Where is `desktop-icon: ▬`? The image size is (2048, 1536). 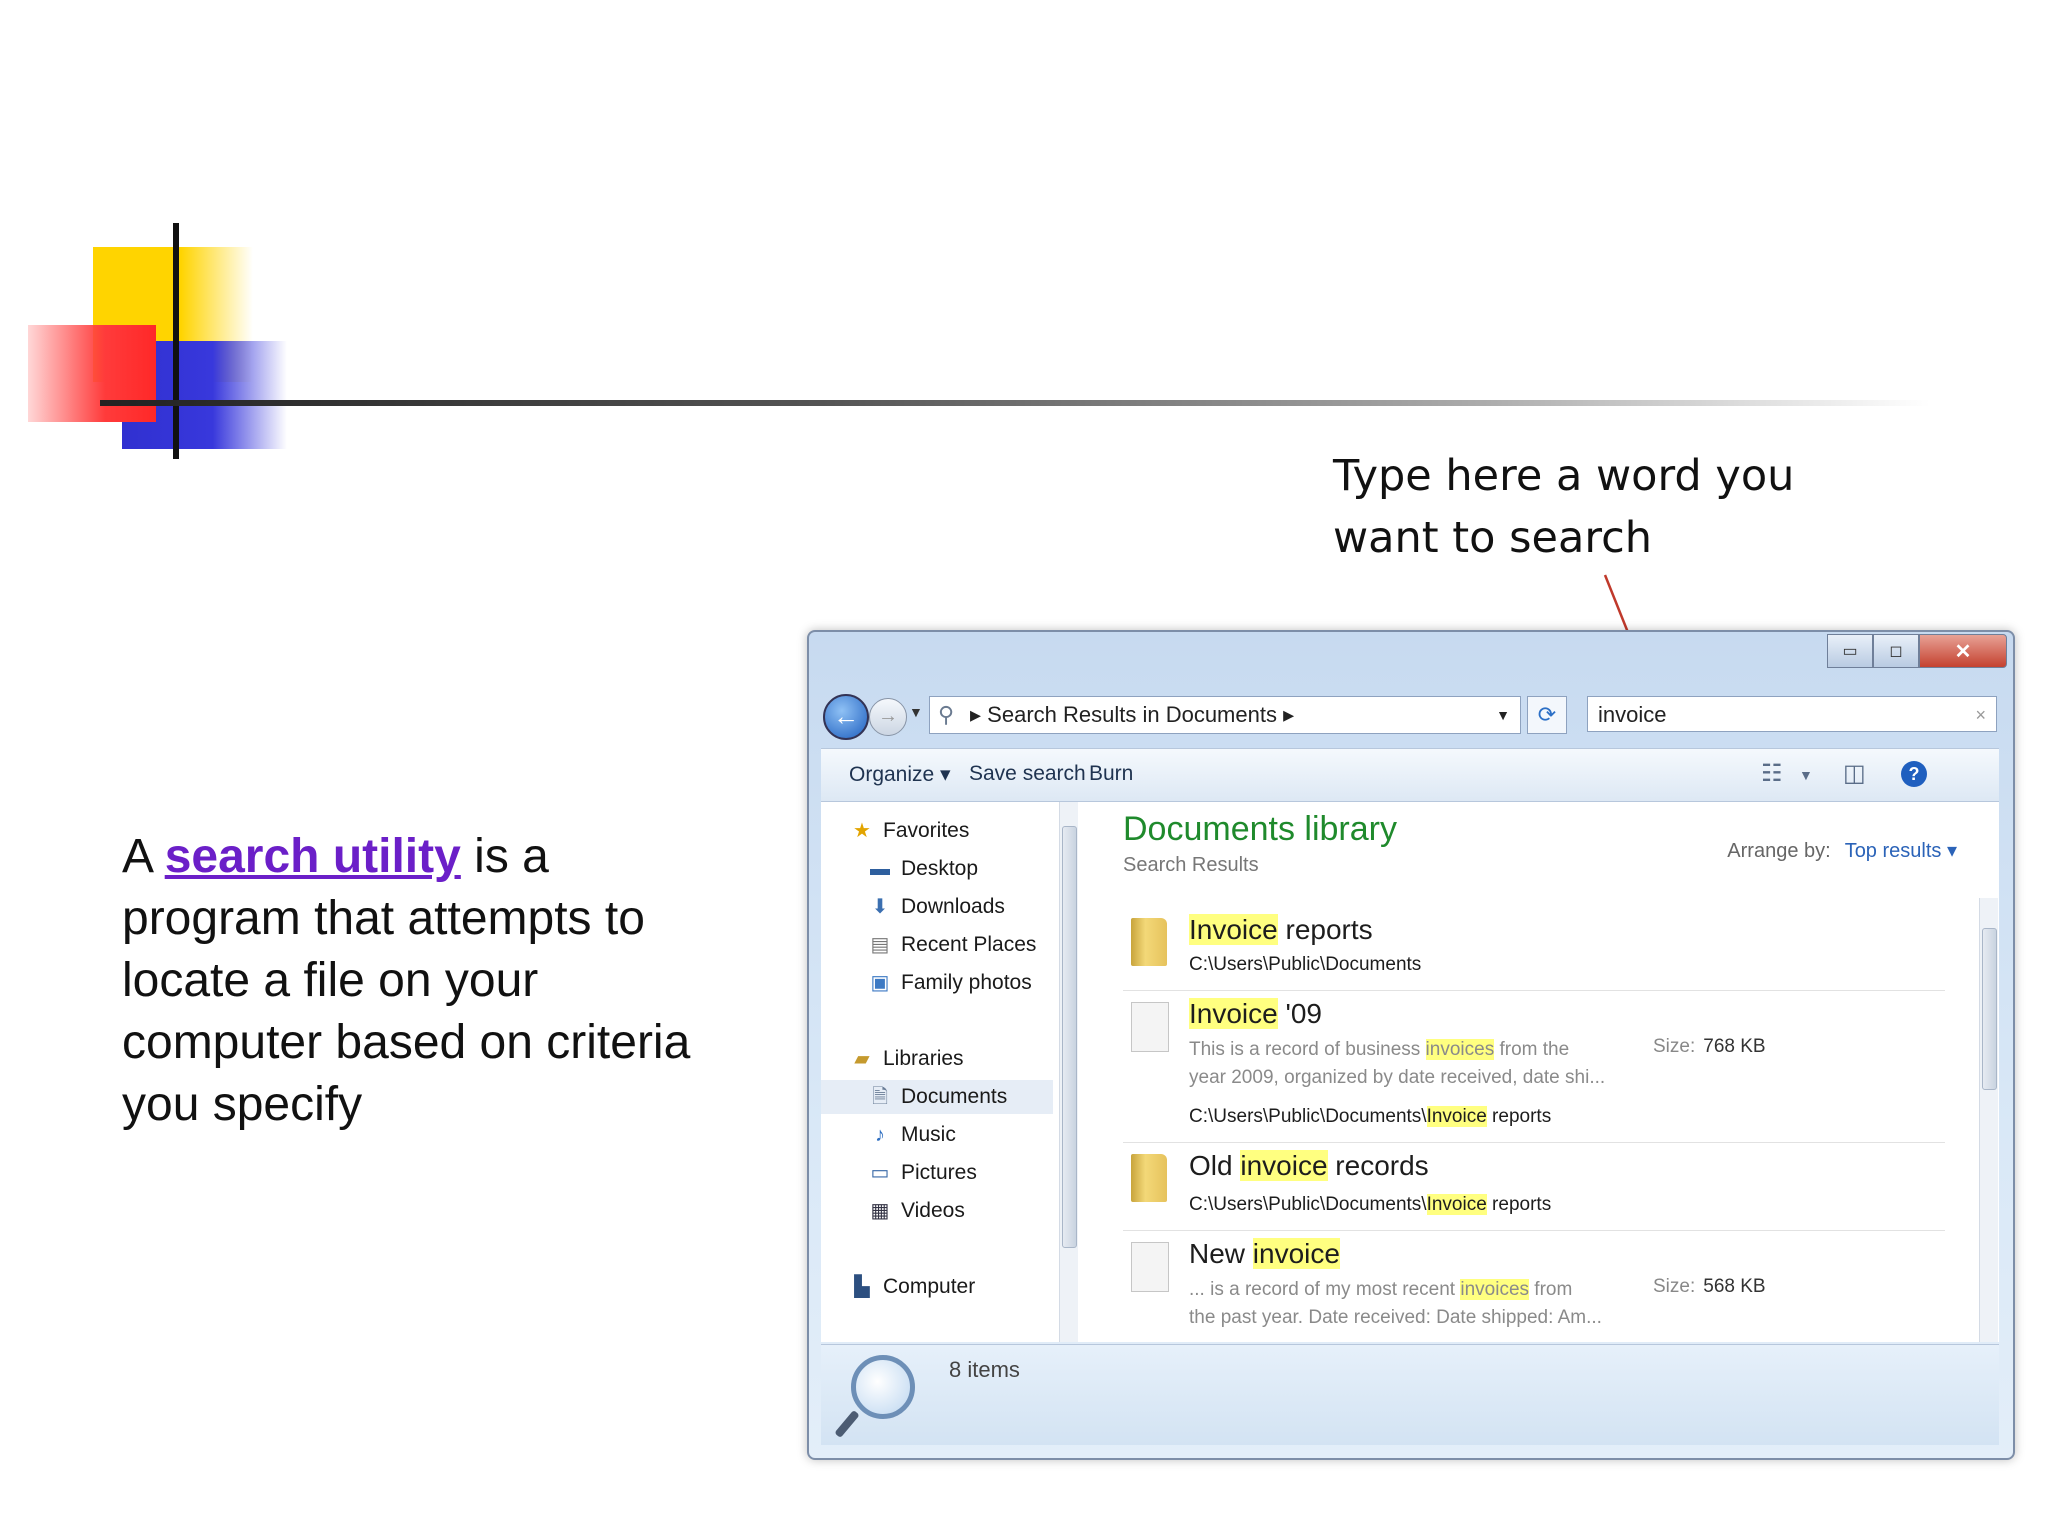 desktop-icon: ▬ is located at coordinates (880, 869).